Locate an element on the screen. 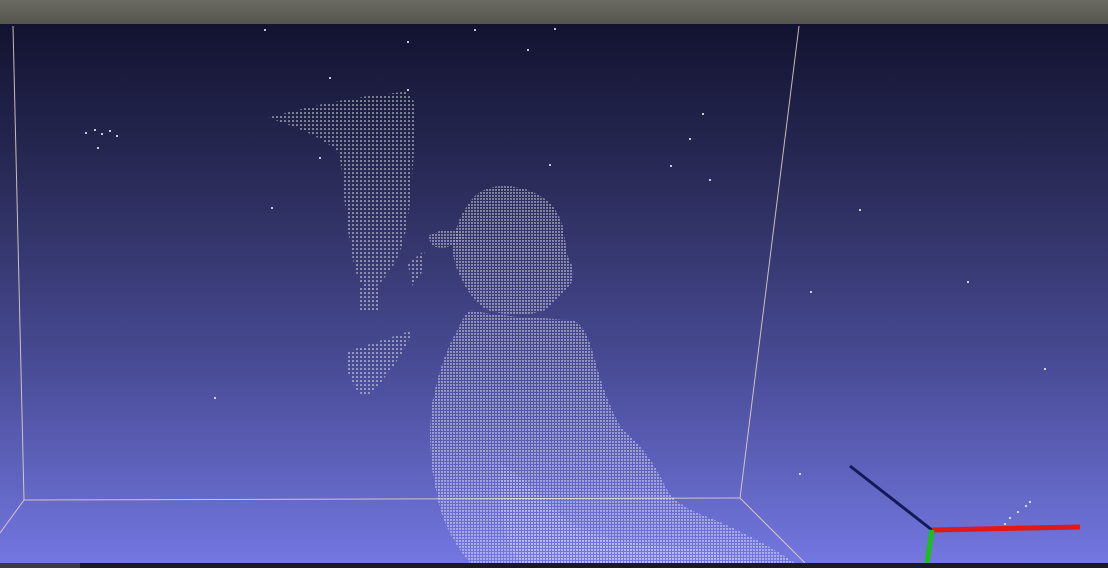 The height and width of the screenshot is (568, 1108). y-axis-line is located at coordinates (929, 546).